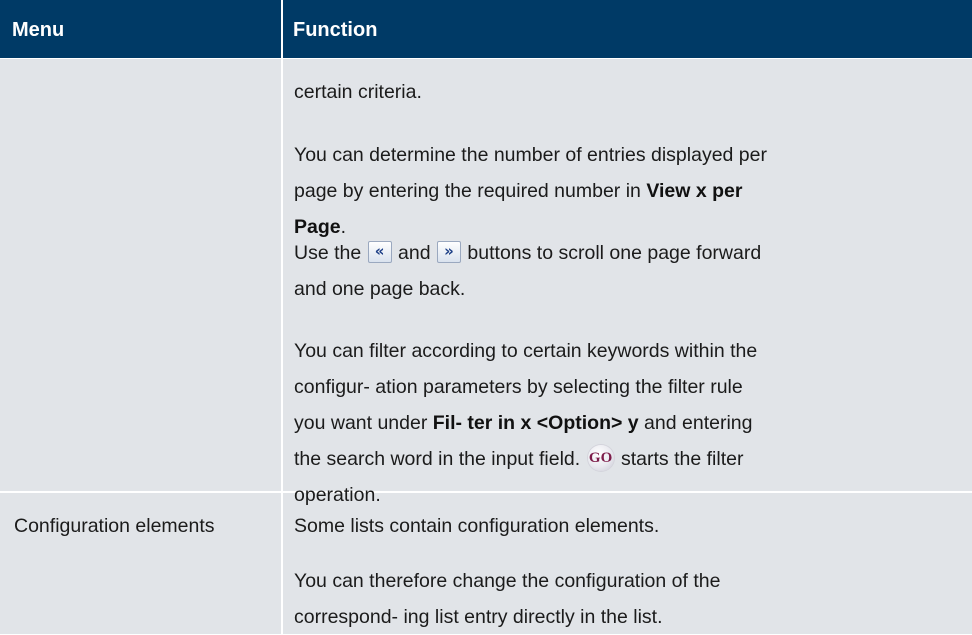 This screenshot has height=635, width=972. What do you see at coordinates (414, 253) in the screenshot?
I see `row-1-p3-and: and` at bounding box center [414, 253].